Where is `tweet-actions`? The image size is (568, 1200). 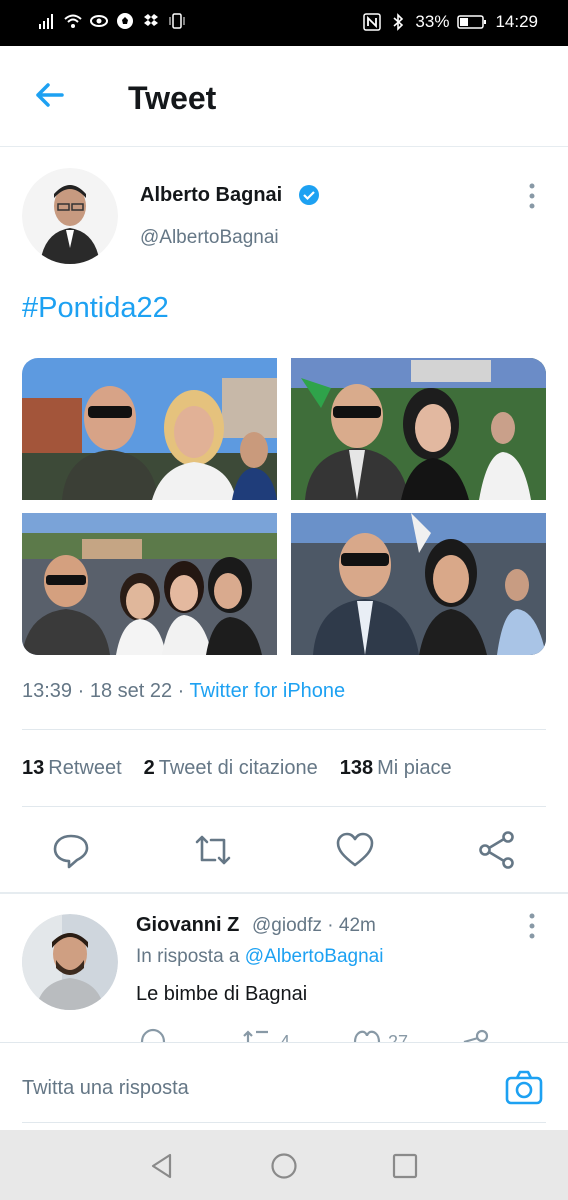
tweet-actions is located at coordinates (284, 852).